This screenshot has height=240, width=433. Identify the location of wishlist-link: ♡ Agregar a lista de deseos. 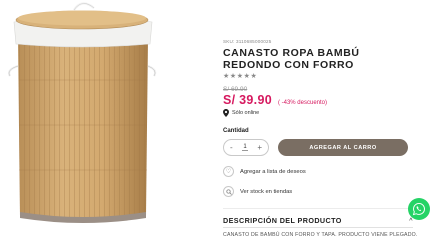
(264, 171).